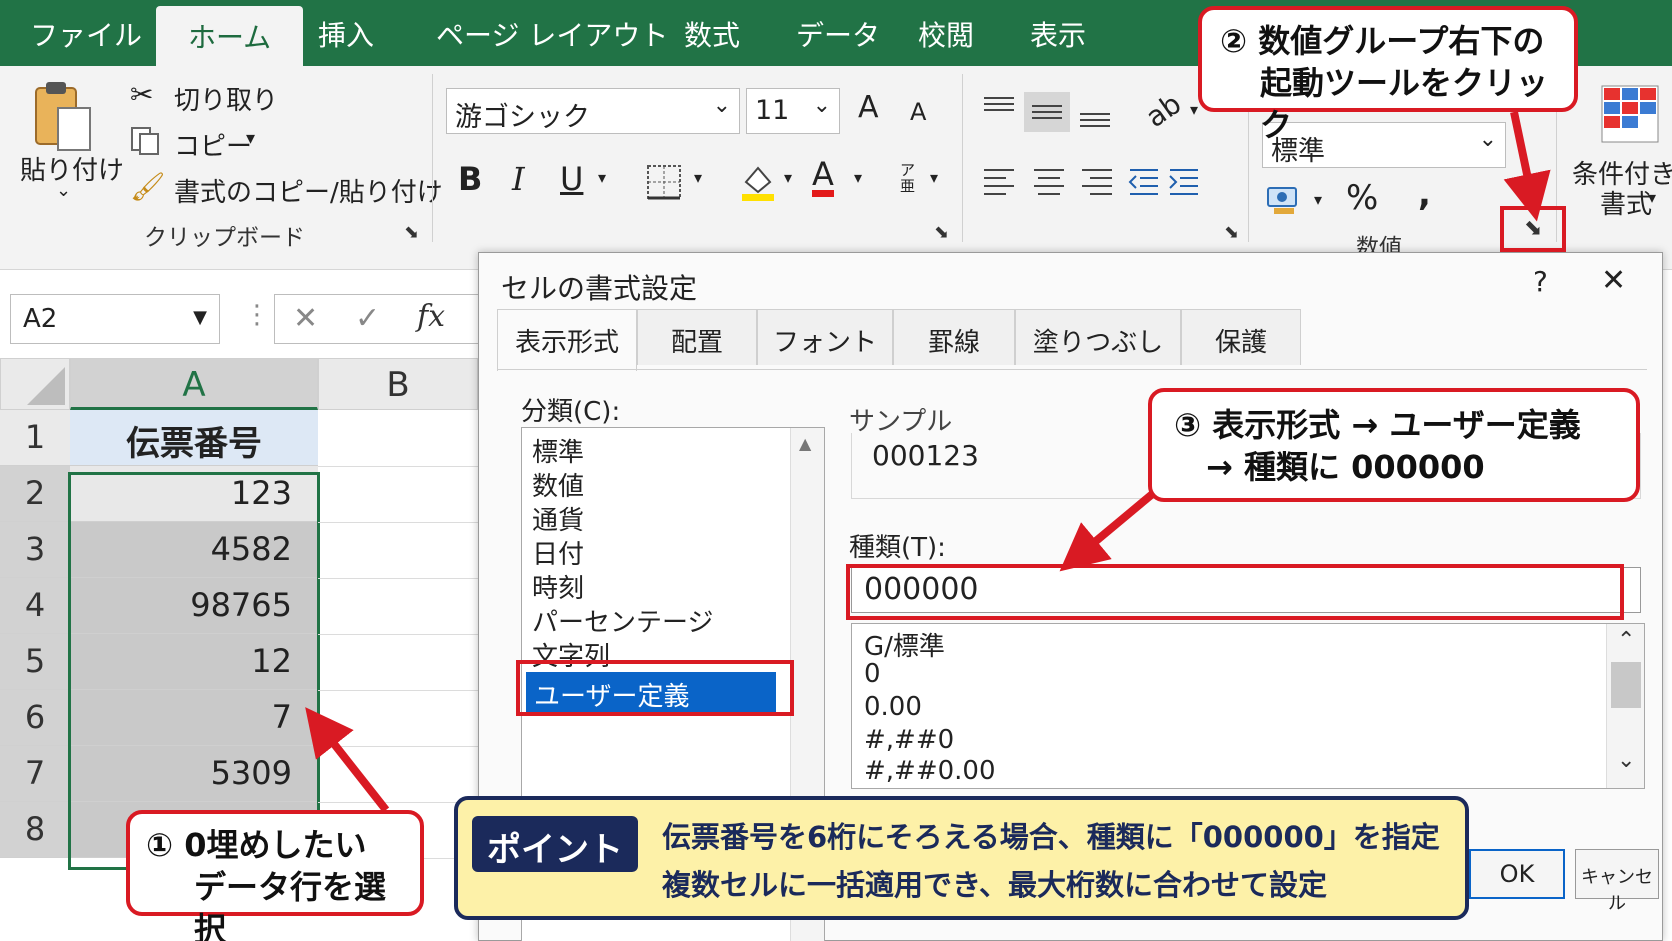 The height and width of the screenshot is (941, 1672). What do you see at coordinates (256, 845) in the screenshot?
I see `callout-step1-line1: ① 0埋めしたい` at bounding box center [256, 845].